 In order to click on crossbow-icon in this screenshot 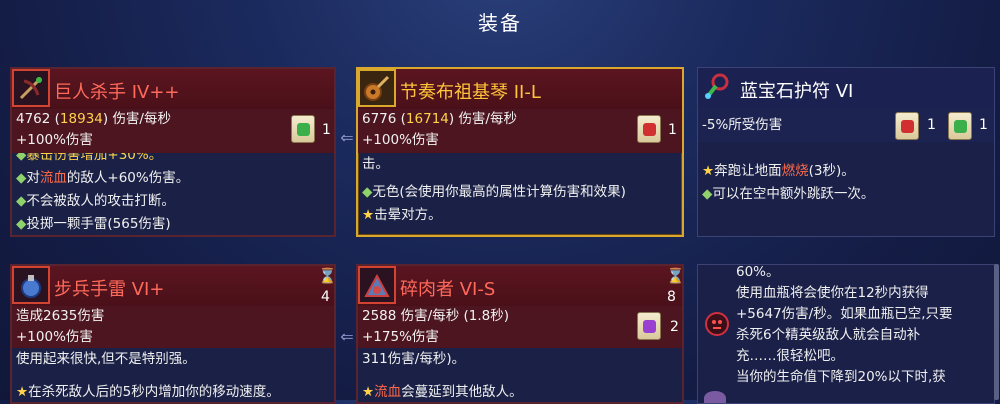, I will do `click(31, 88)`.